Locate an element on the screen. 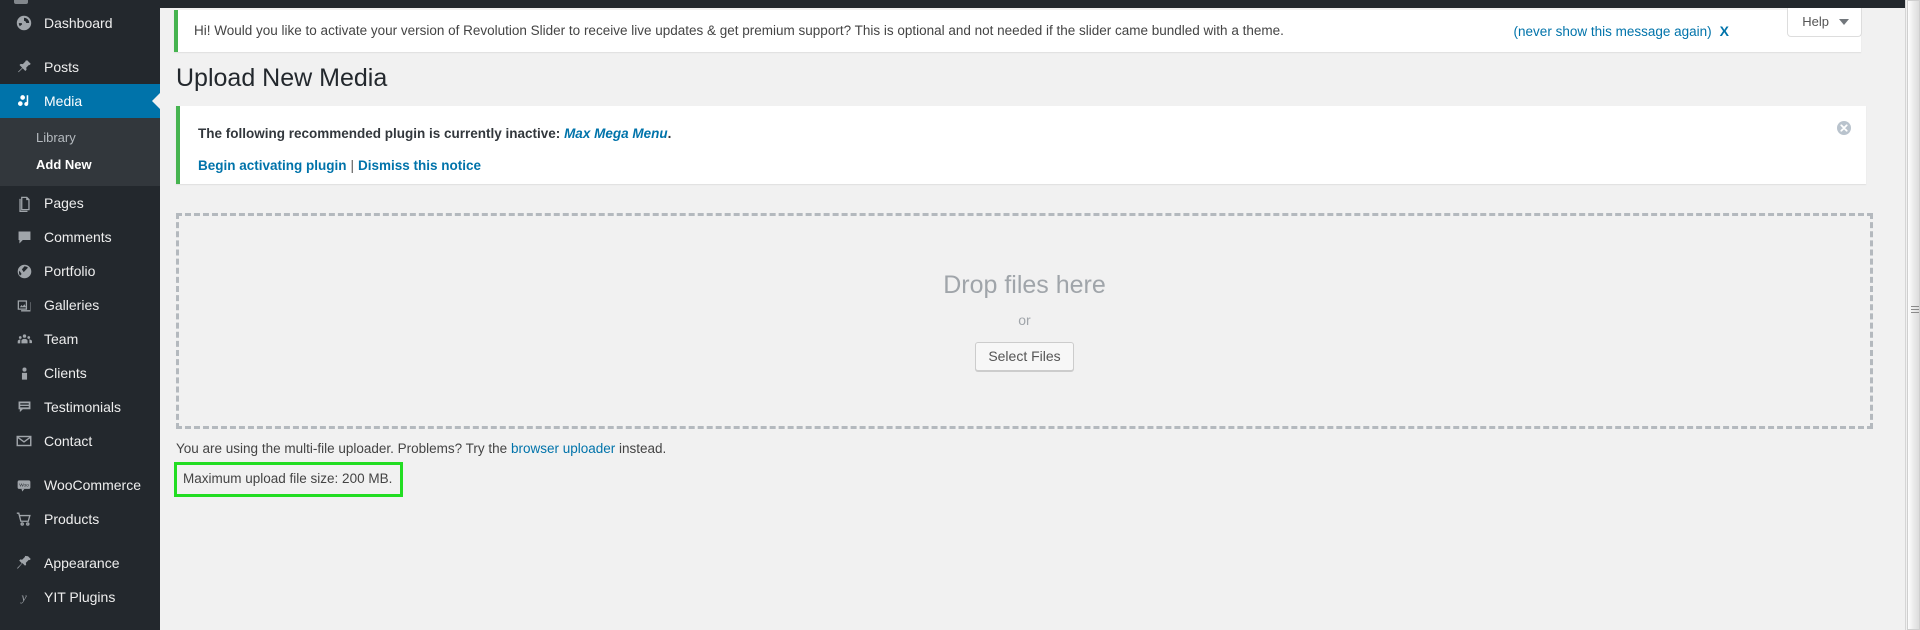  page-title: Upload New Media is located at coordinates (282, 78).